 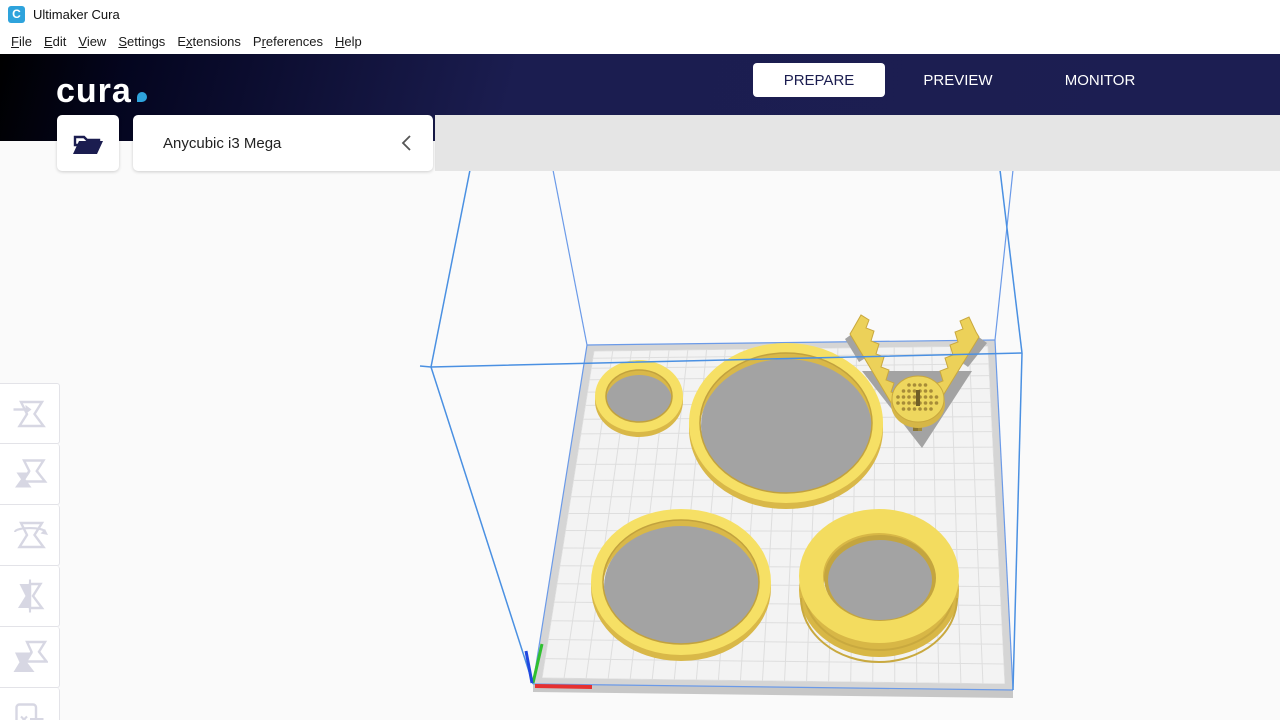 What do you see at coordinates (141, 41) in the screenshot?
I see `menu-settings: Settings` at bounding box center [141, 41].